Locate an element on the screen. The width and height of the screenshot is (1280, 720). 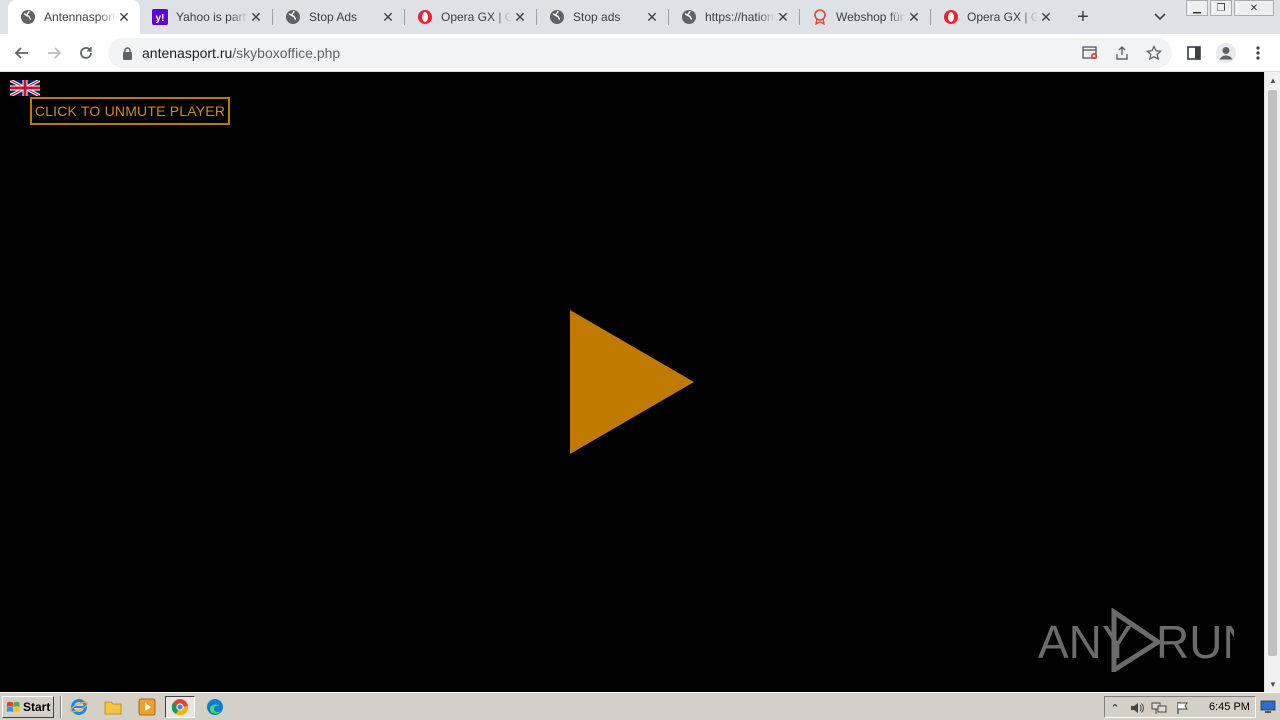
share-icon is located at coordinates (1122, 53).